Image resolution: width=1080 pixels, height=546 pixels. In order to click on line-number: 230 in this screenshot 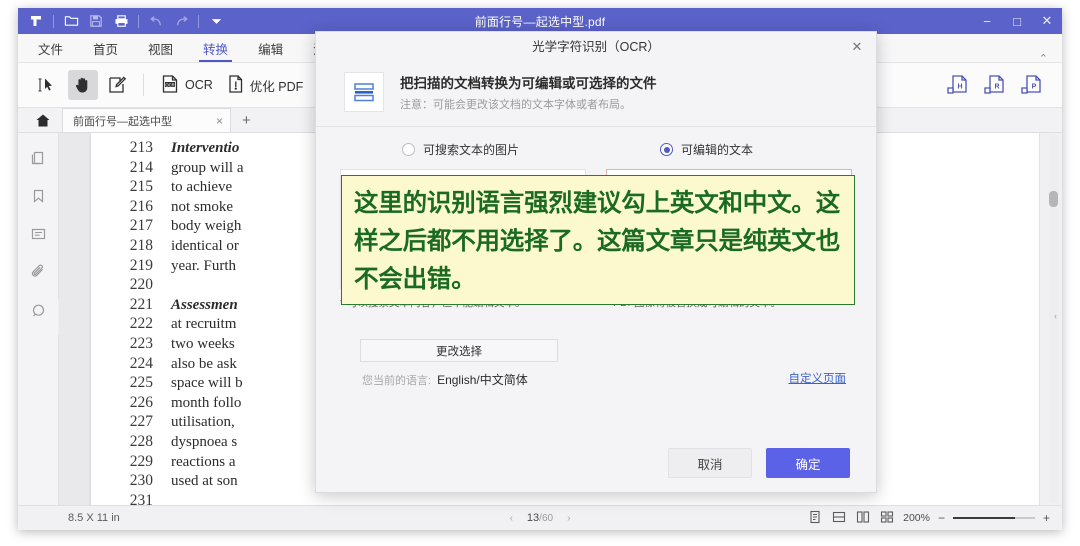, I will do `click(141, 481)`.